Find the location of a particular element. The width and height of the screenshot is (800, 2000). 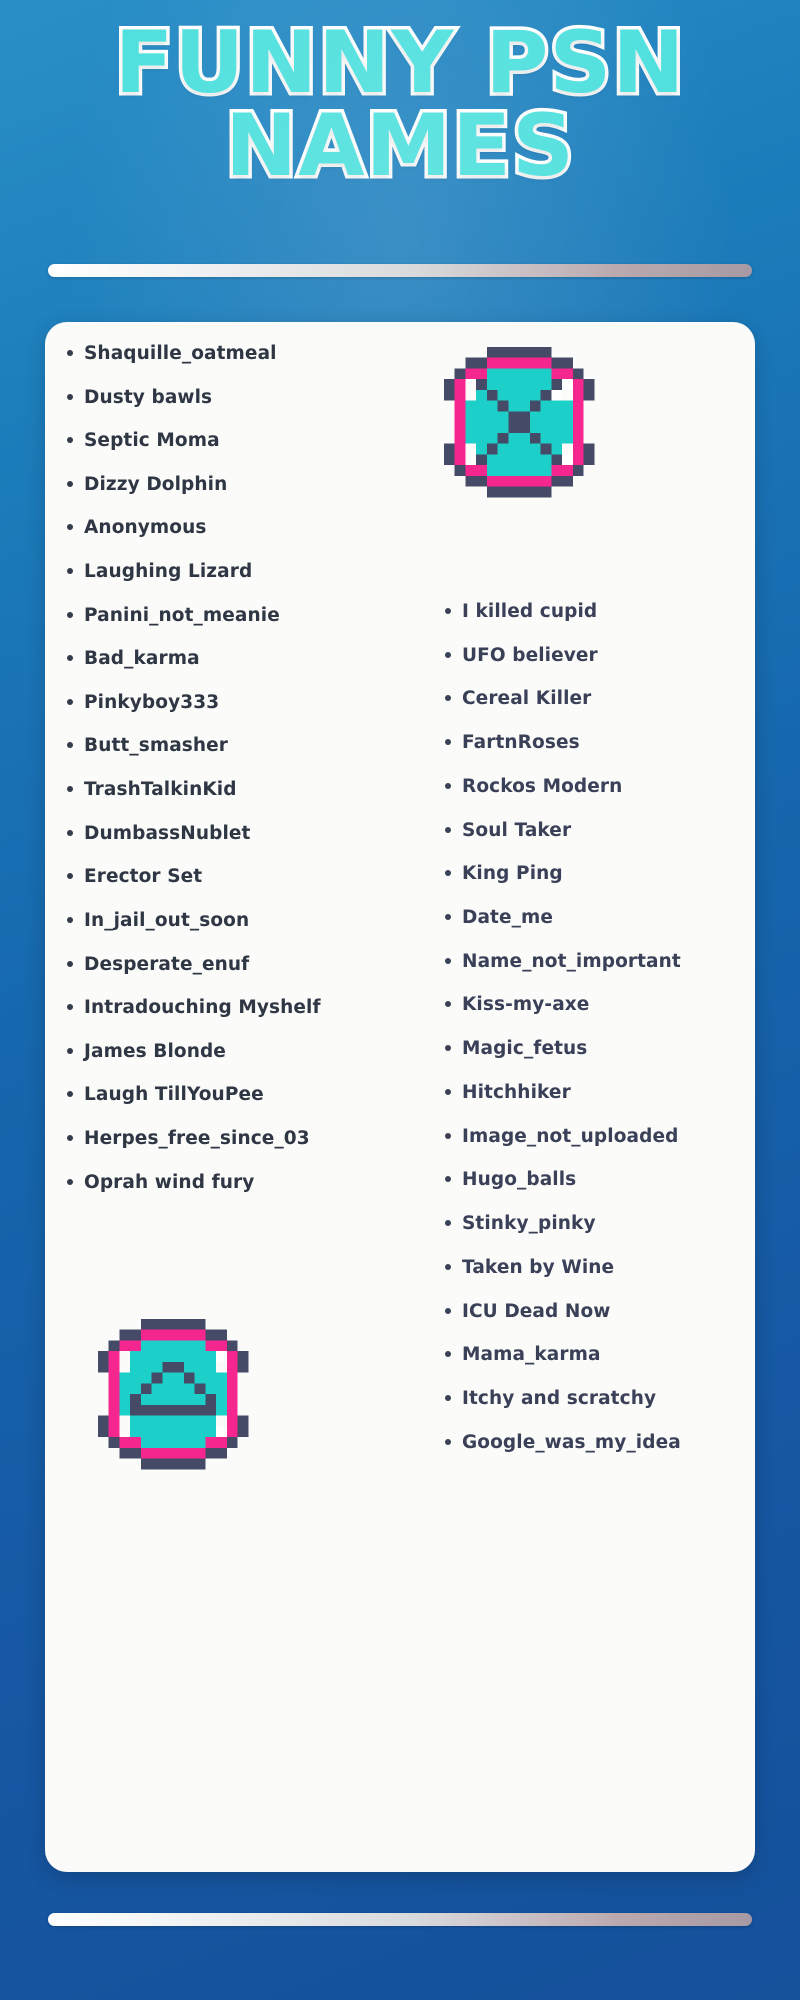

list-item-label: Taken by Wine is located at coordinates (538, 1267).